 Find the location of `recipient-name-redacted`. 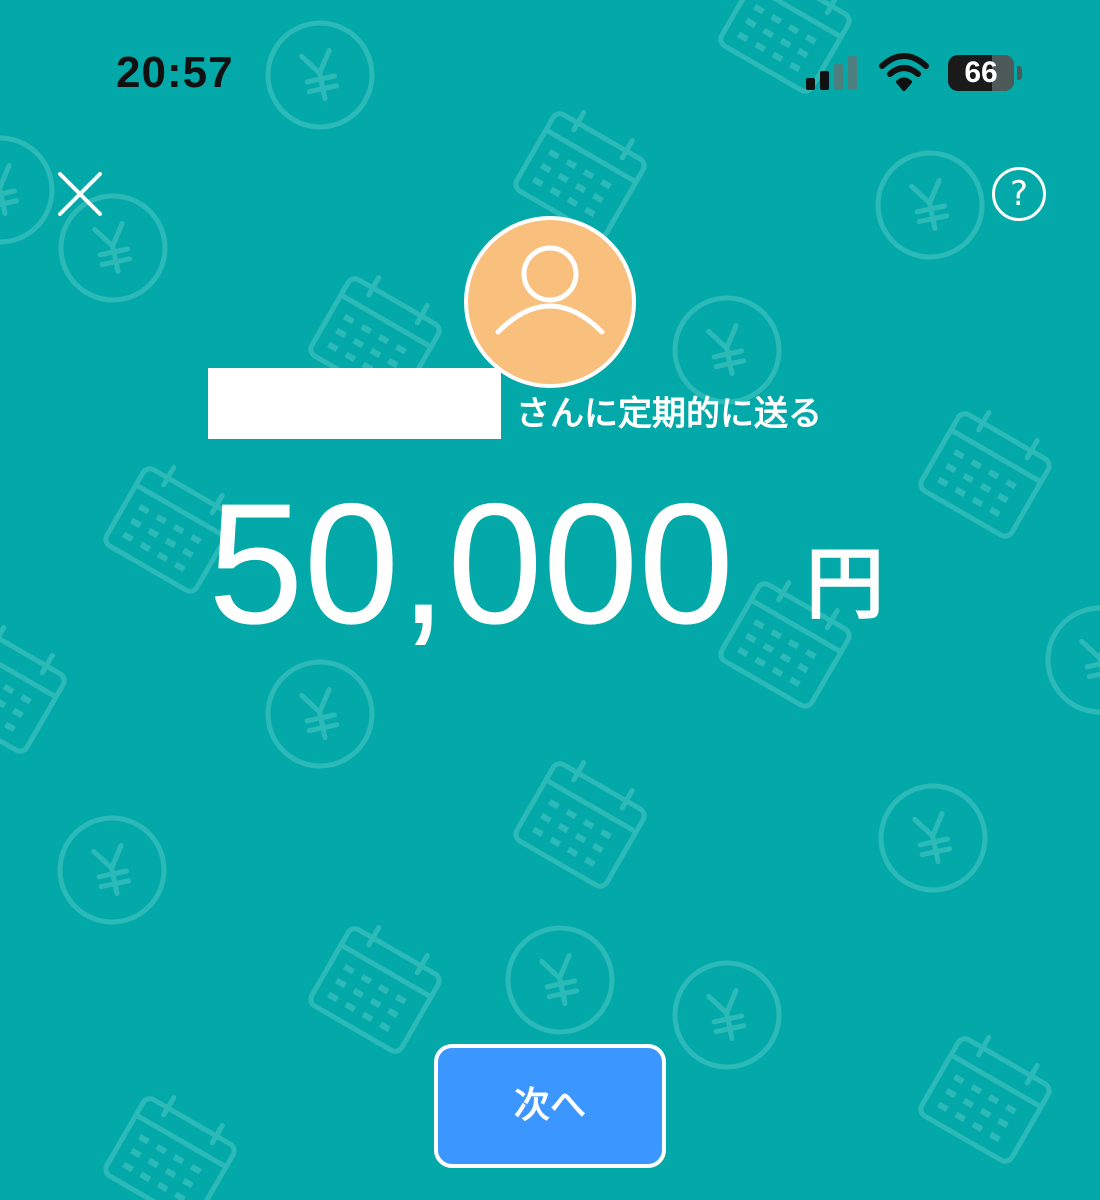

recipient-name-redacted is located at coordinates (354, 403).